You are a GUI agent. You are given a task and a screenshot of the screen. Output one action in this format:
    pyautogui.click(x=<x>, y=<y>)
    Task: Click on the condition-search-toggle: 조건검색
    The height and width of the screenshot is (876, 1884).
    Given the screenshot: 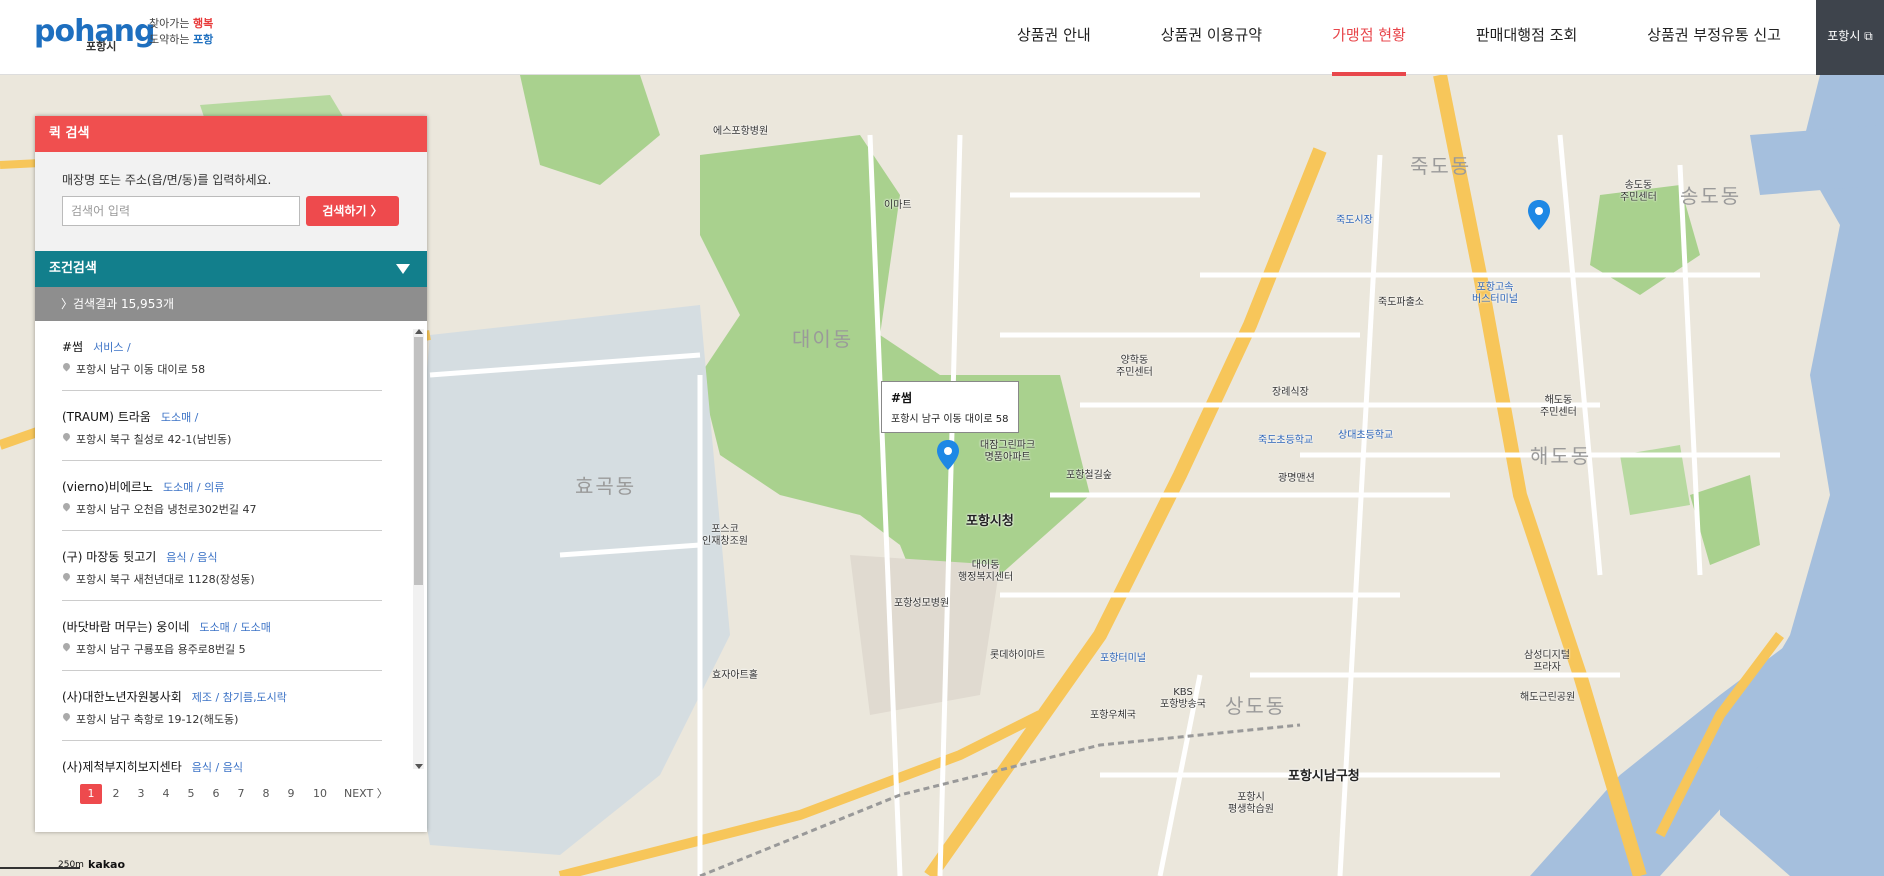 What is the action you would take?
    pyautogui.click(x=231, y=269)
    